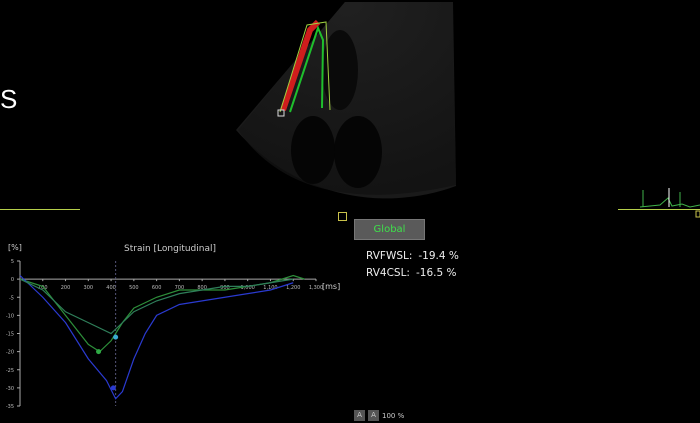 The width and height of the screenshot is (700, 423). I want to click on measurement-value: -19.4 %, so click(438, 256).